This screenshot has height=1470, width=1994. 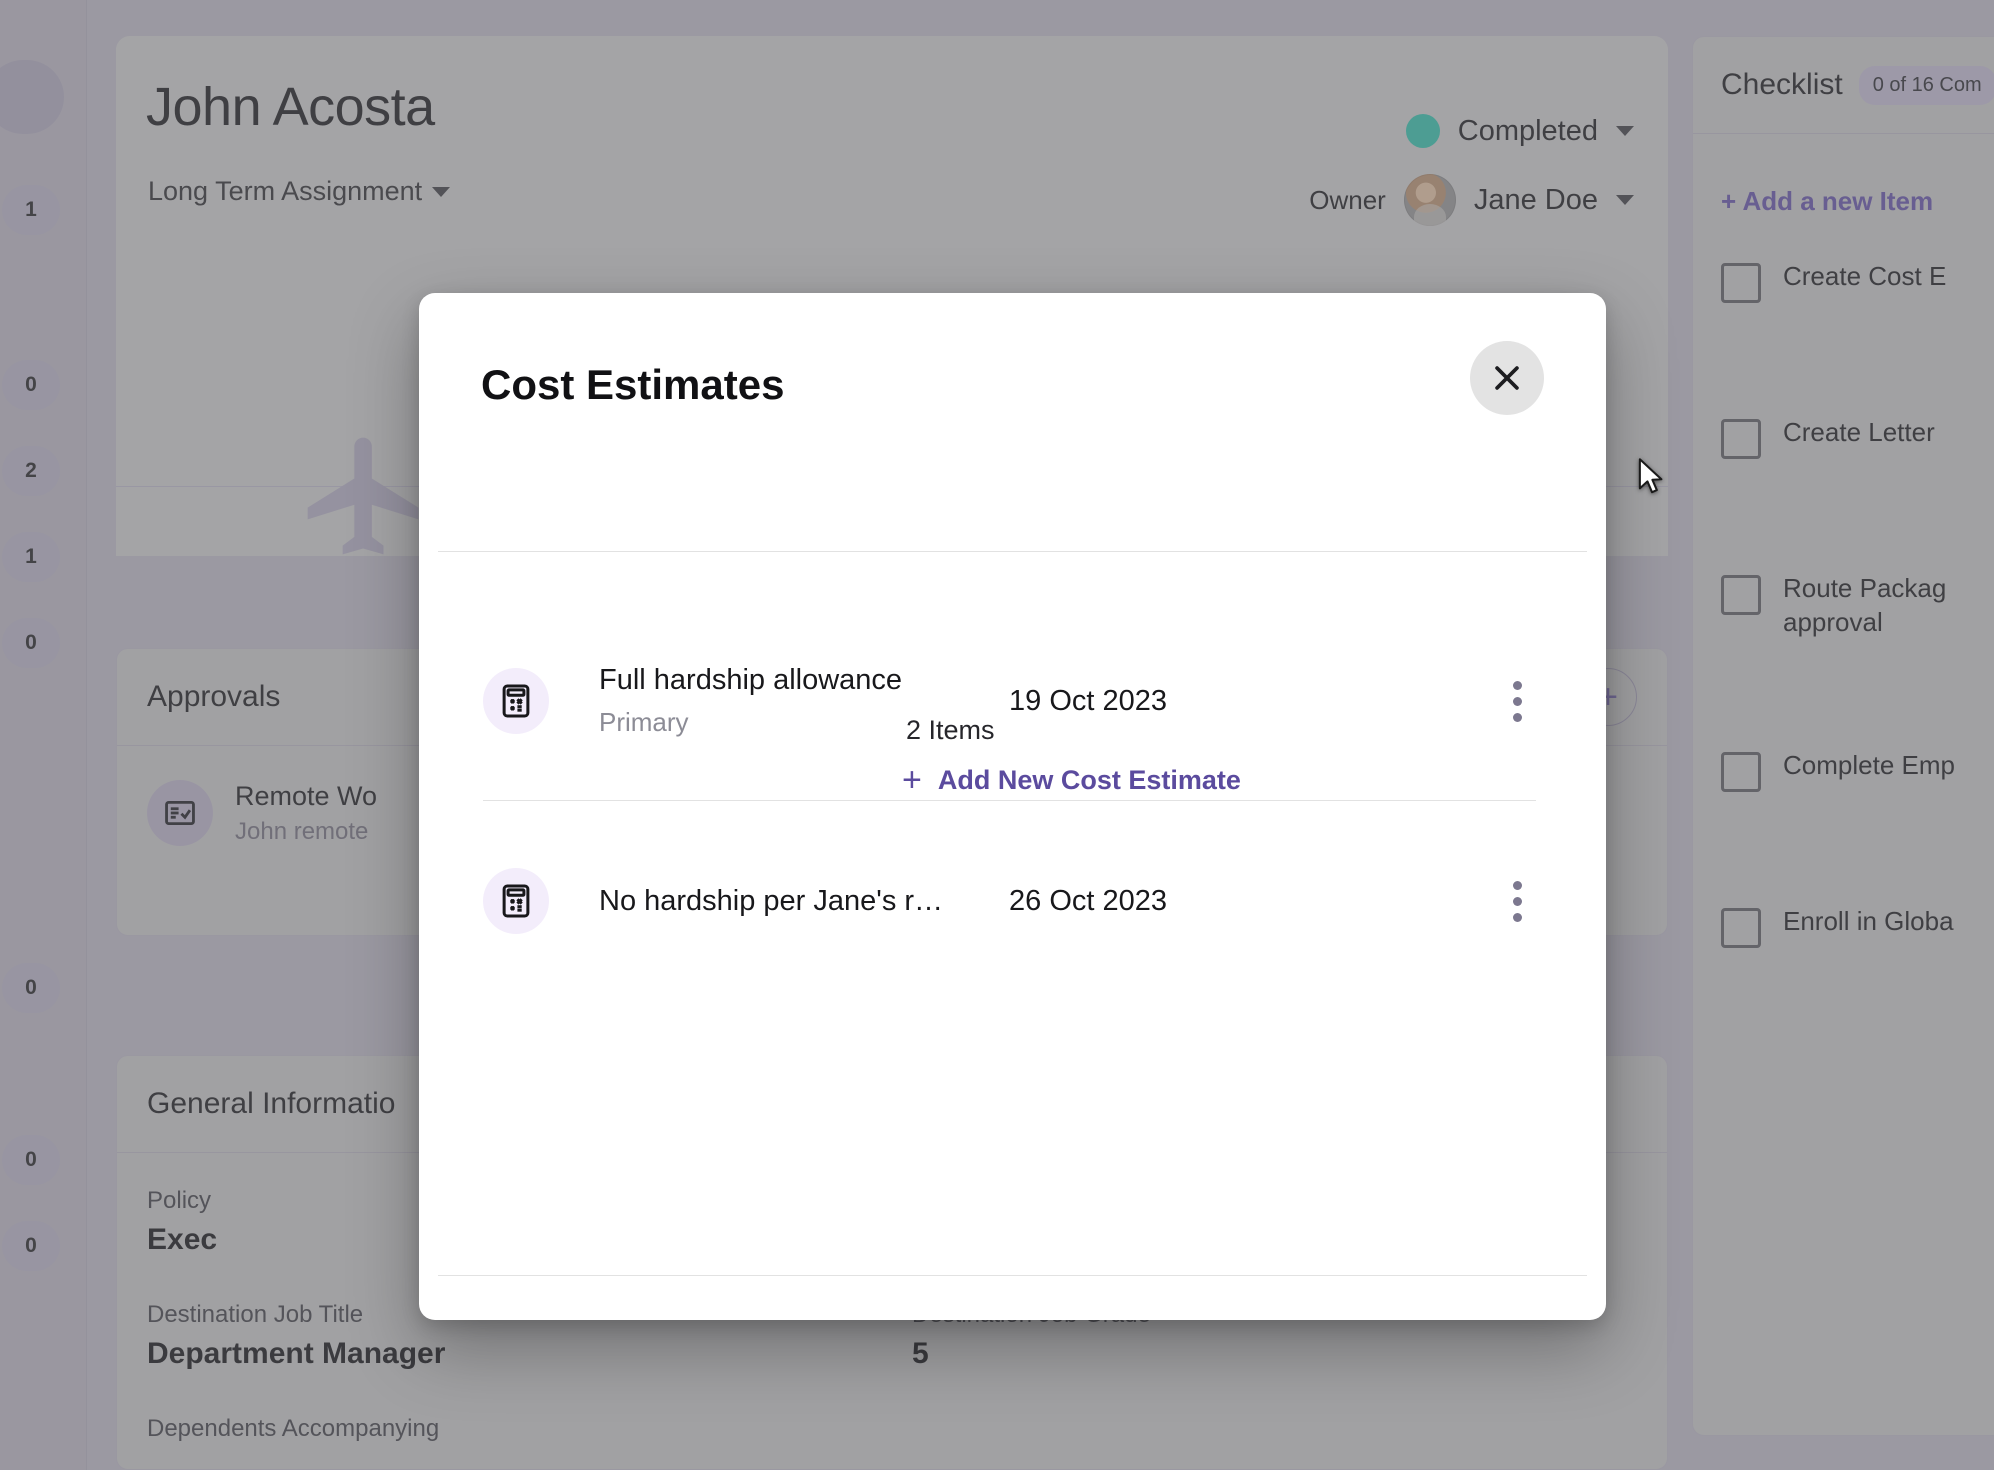 What do you see at coordinates (1843, 549) in the screenshot?
I see `checklist-item-2: Route Packag approval` at bounding box center [1843, 549].